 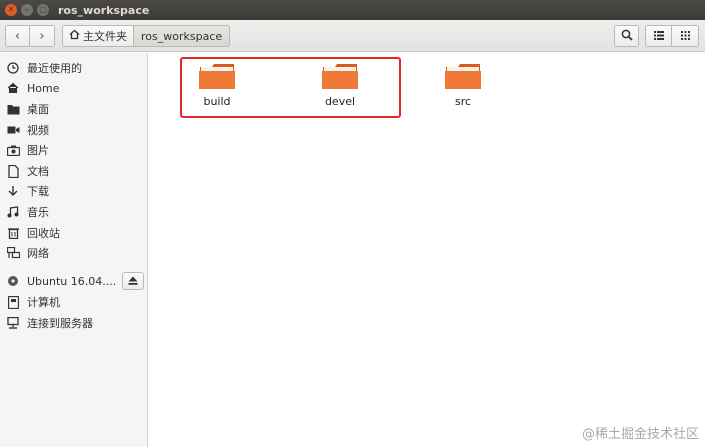 I want to click on grid-view-icon, so click(x=685, y=36).